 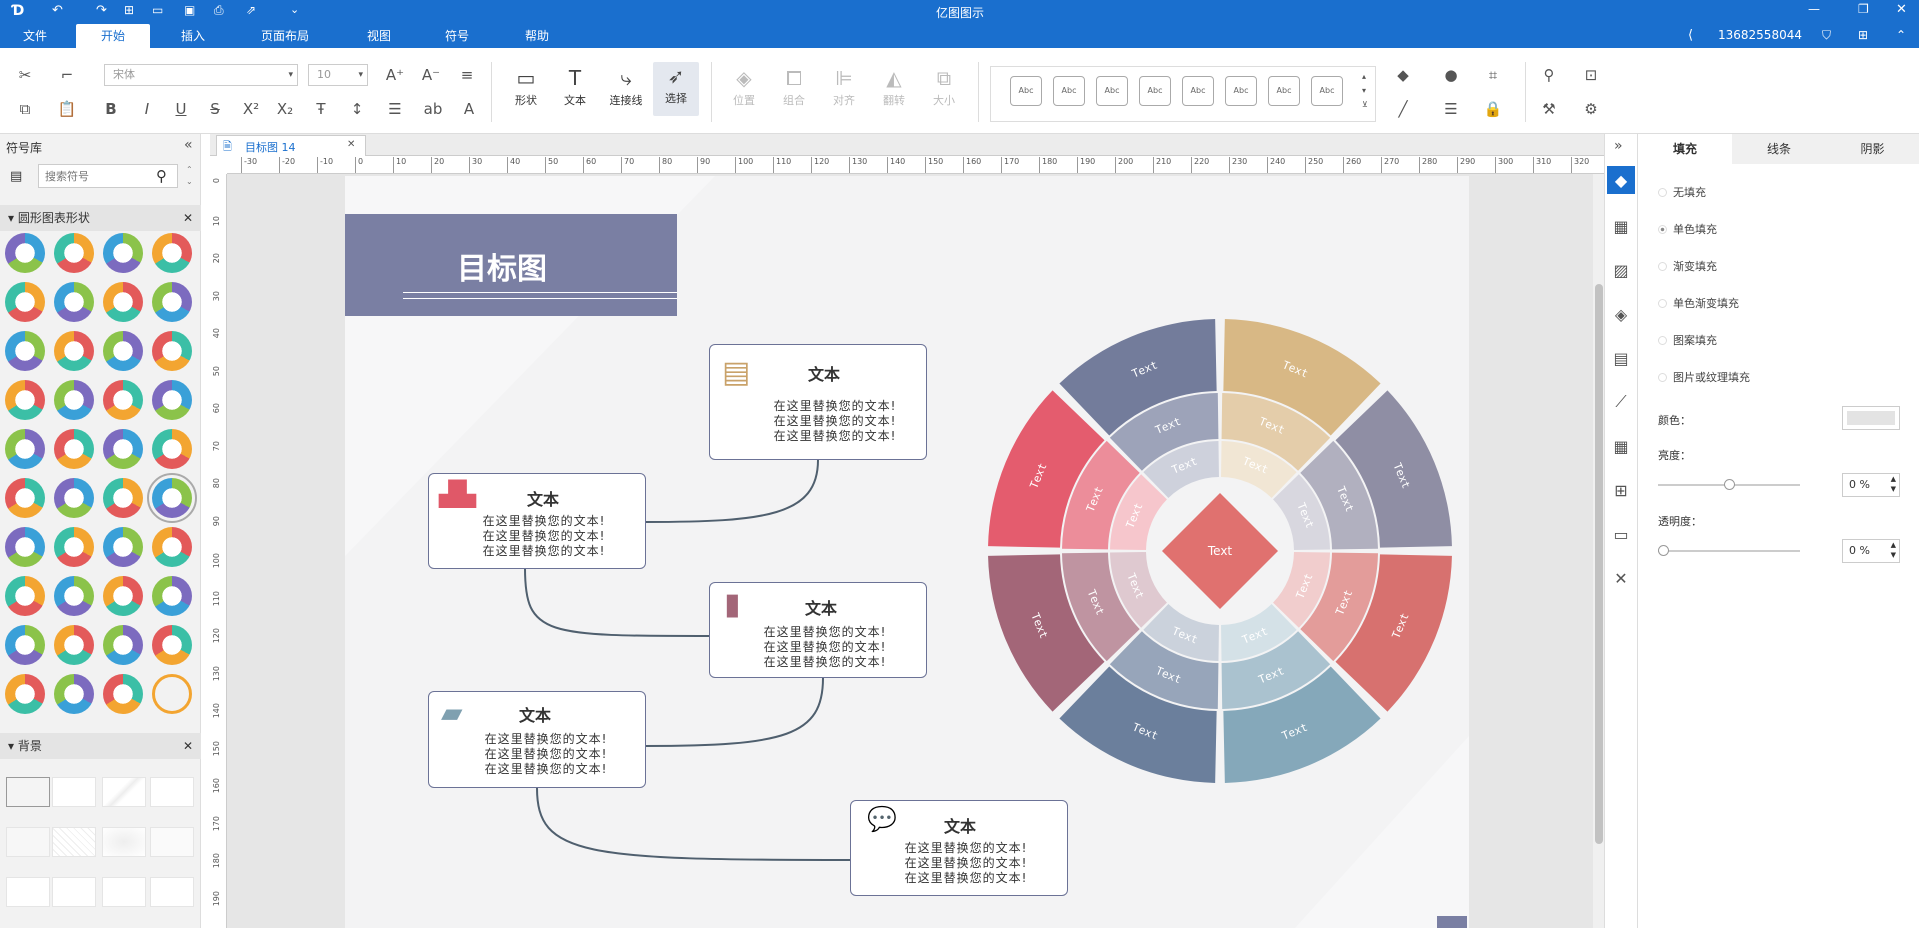 What do you see at coordinates (1365, 91) in the screenshot?
I see `gallery-scroll-icon: ▴ ▾ ⊻` at bounding box center [1365, 91].